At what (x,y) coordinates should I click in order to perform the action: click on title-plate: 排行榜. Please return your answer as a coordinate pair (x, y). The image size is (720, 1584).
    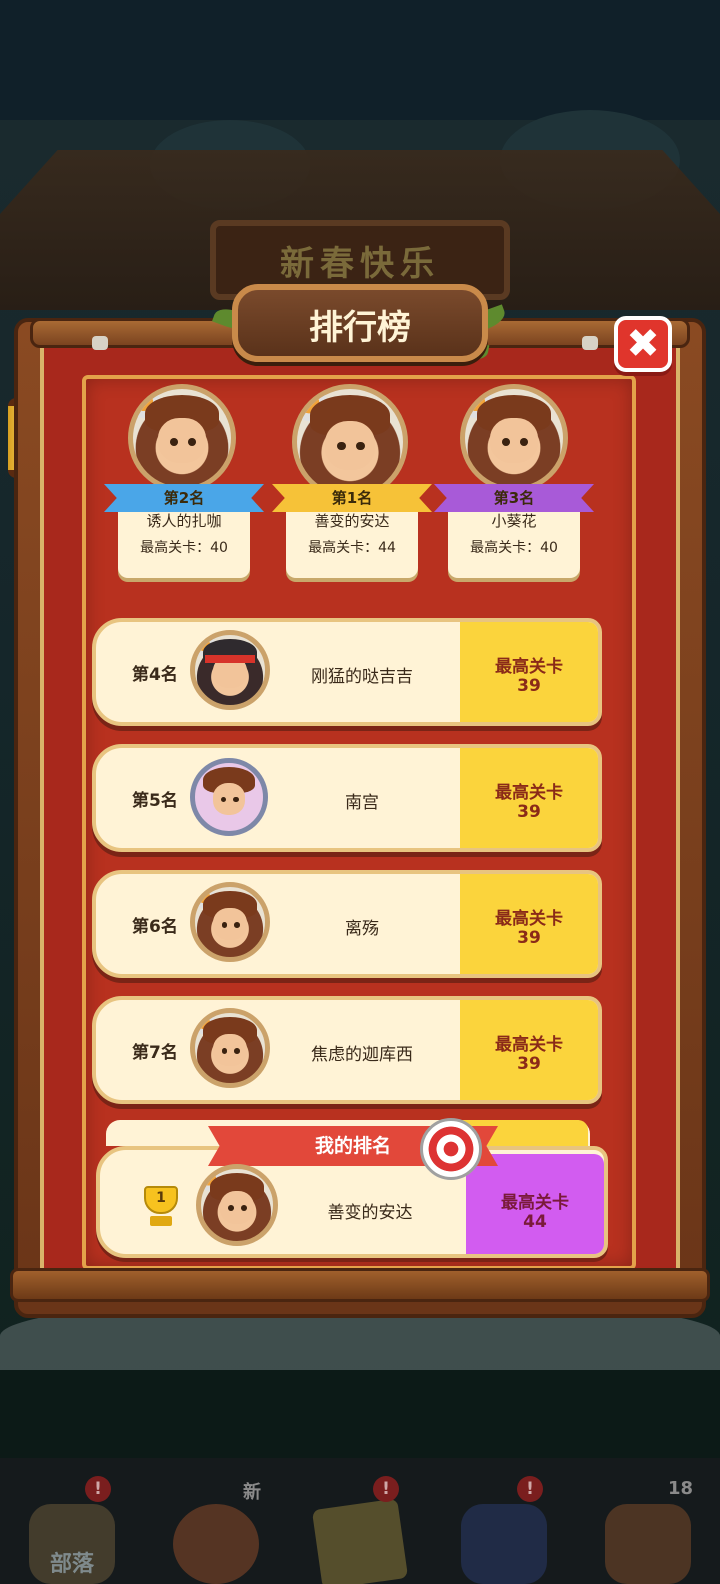
    Looking at the image, I should click on (360, 323).